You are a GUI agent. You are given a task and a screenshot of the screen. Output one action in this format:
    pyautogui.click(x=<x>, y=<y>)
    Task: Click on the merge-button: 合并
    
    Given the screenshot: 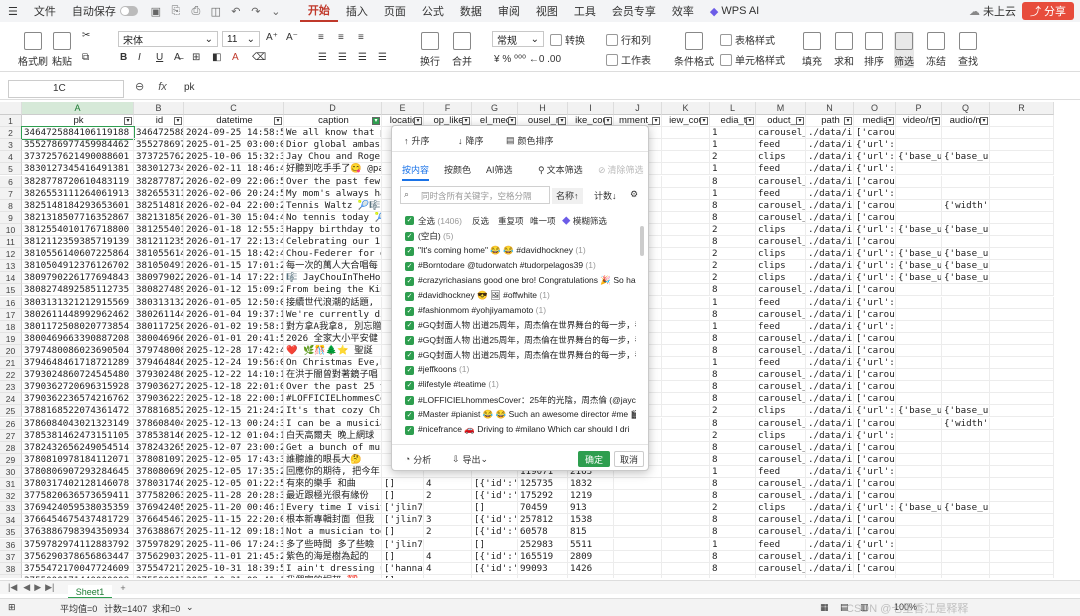 What is the action you would take?
    pyautogui.click(x=462, y=50)
    